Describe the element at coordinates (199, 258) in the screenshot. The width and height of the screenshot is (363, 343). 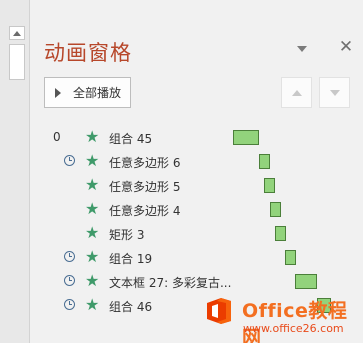
I see `animation-row: ★ 组合 19` at that location.